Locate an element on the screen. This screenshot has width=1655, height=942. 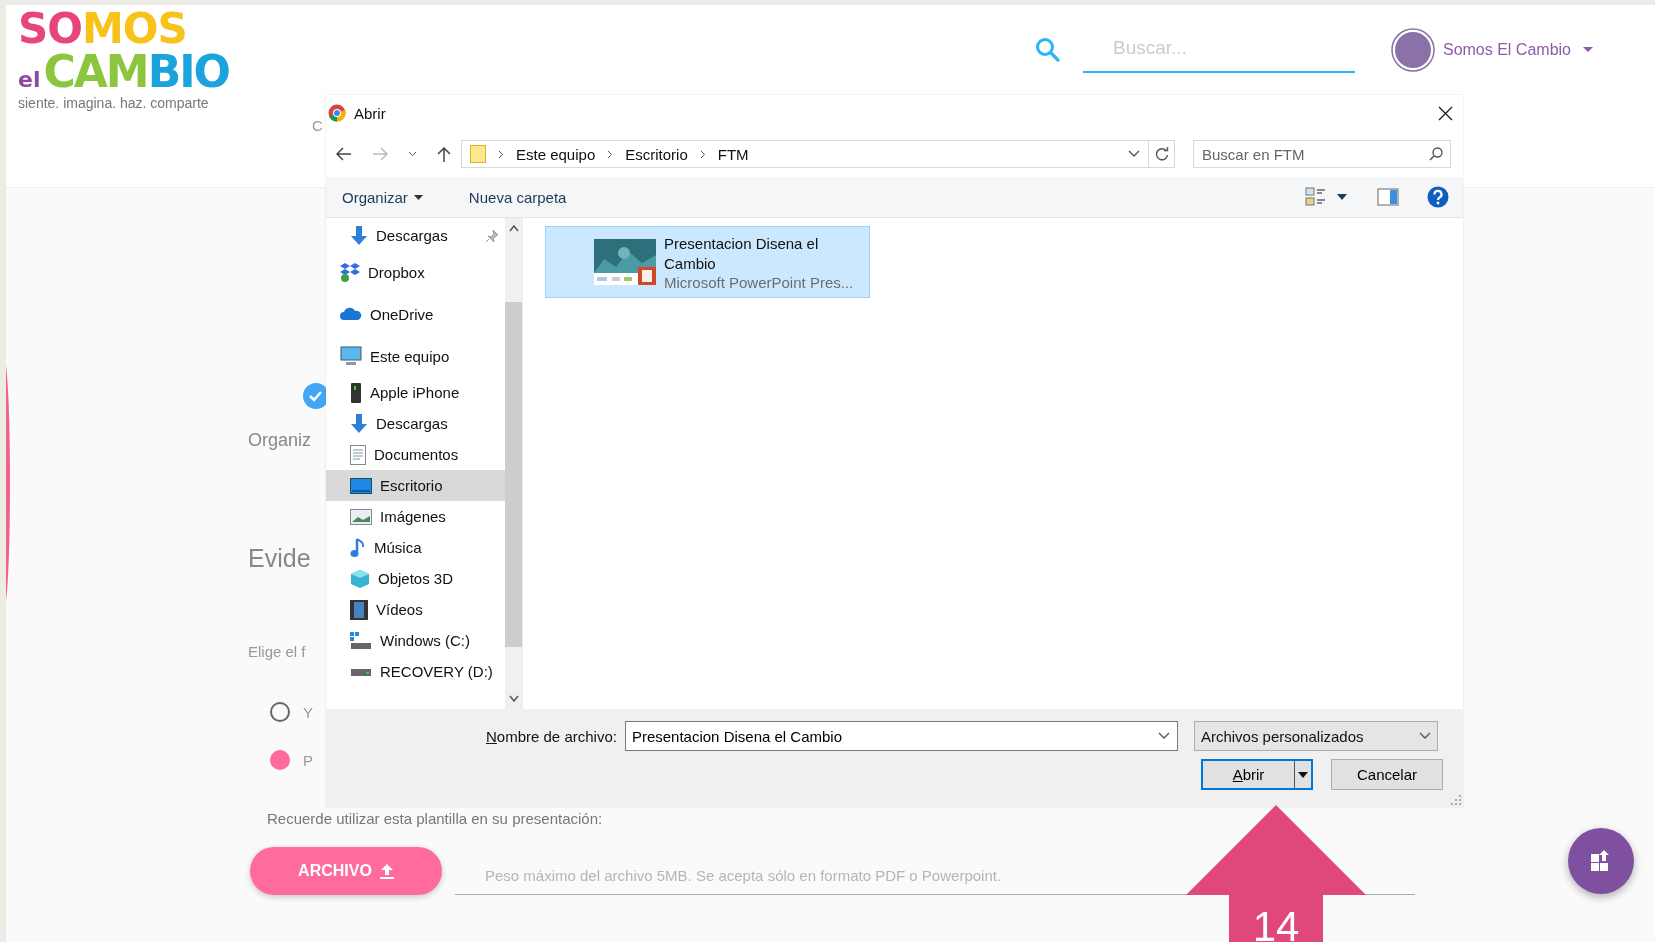
hint-text: Elige el f is located at coordinates (277, 651).